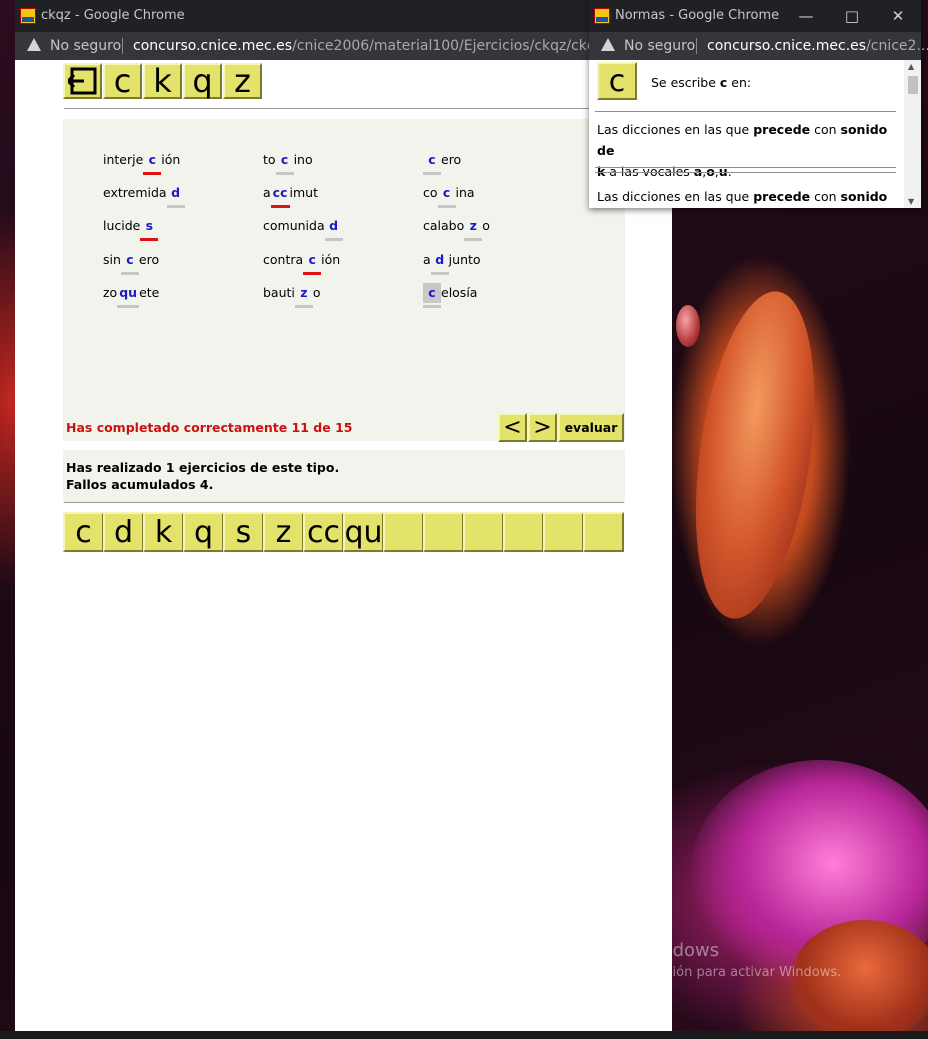  Describe the element at coordinates (123, 532) in the screenshot. I see `answer-letter-button: d` at that location.